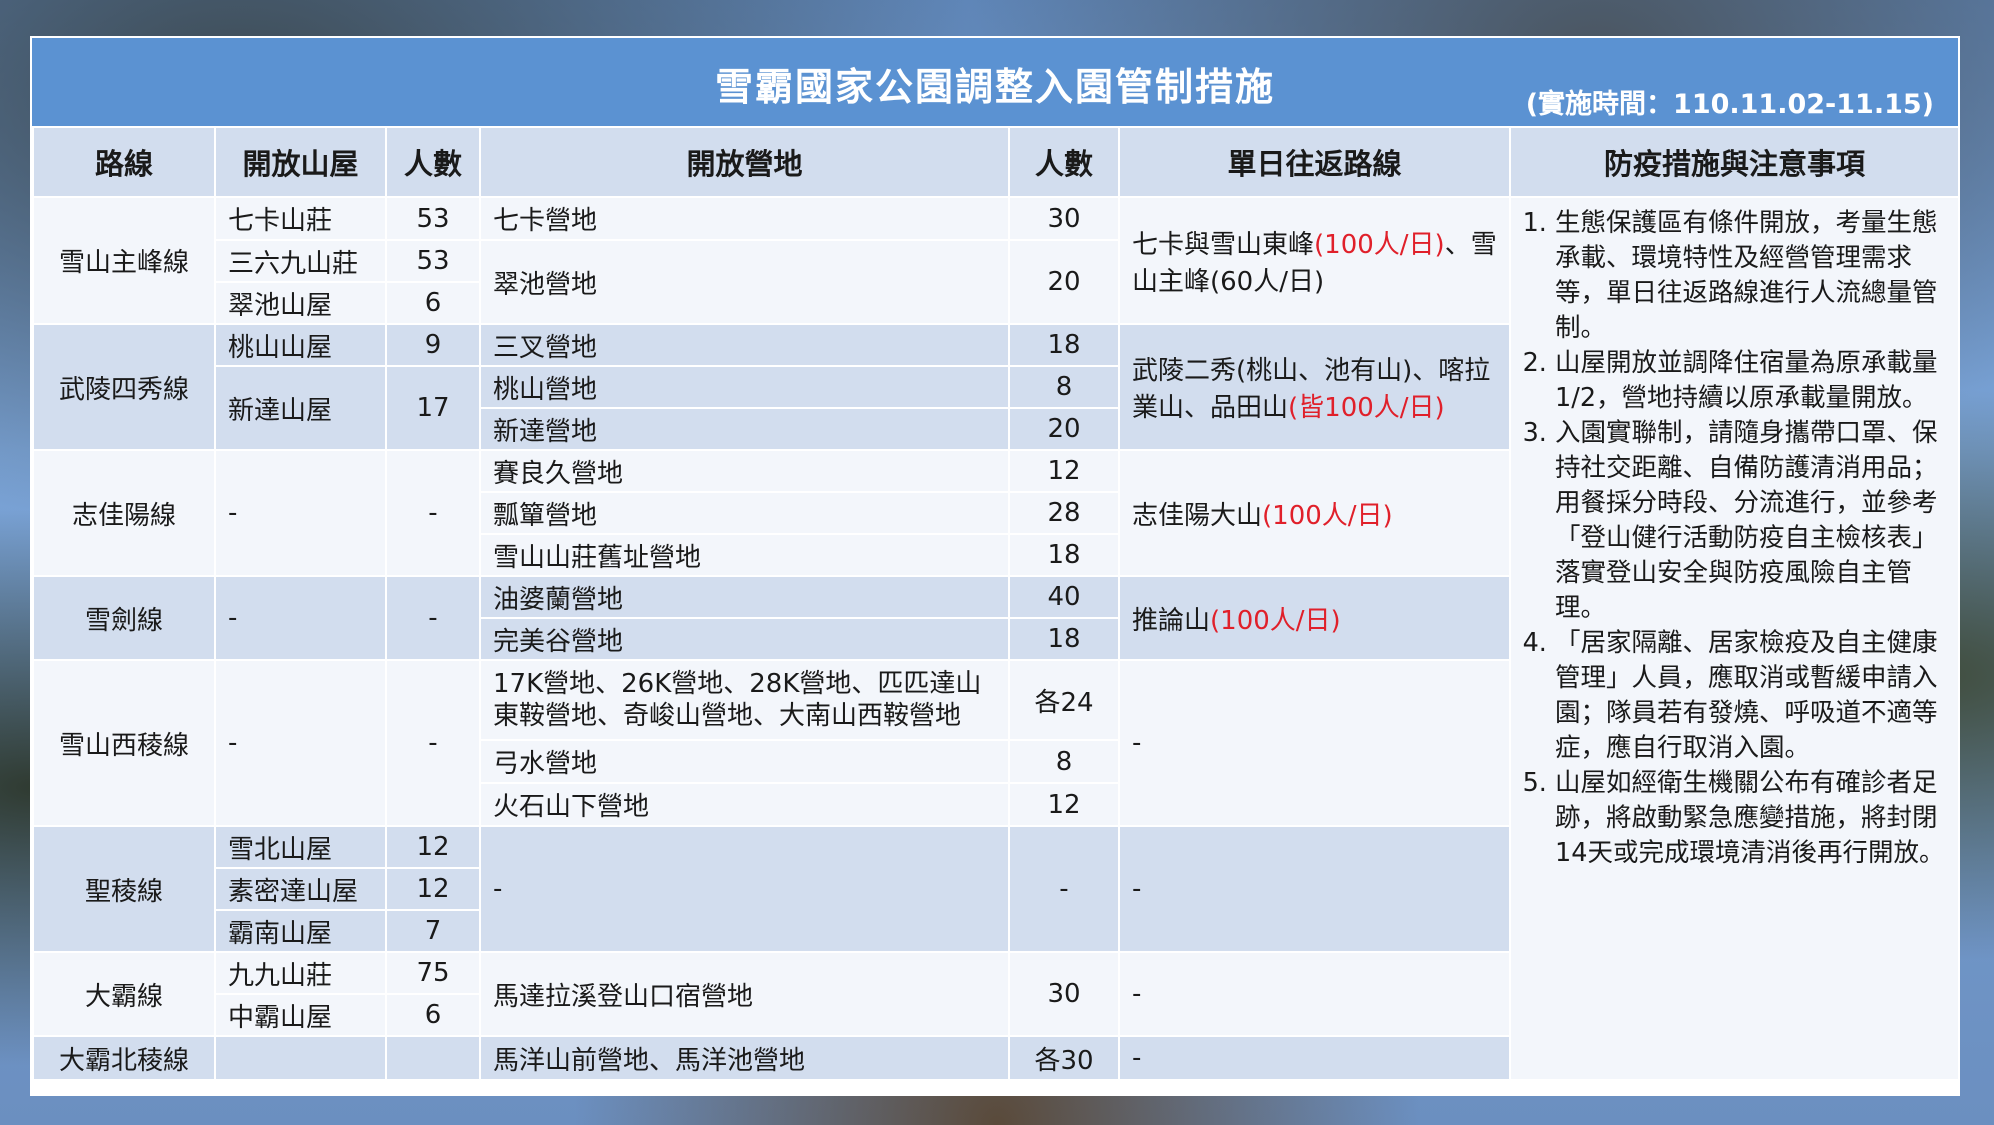  What do you see at coordinates (300, 162) in the screenshot?
I see `col-header-cabin: 開放山屋` at bounding box center [300, 162].